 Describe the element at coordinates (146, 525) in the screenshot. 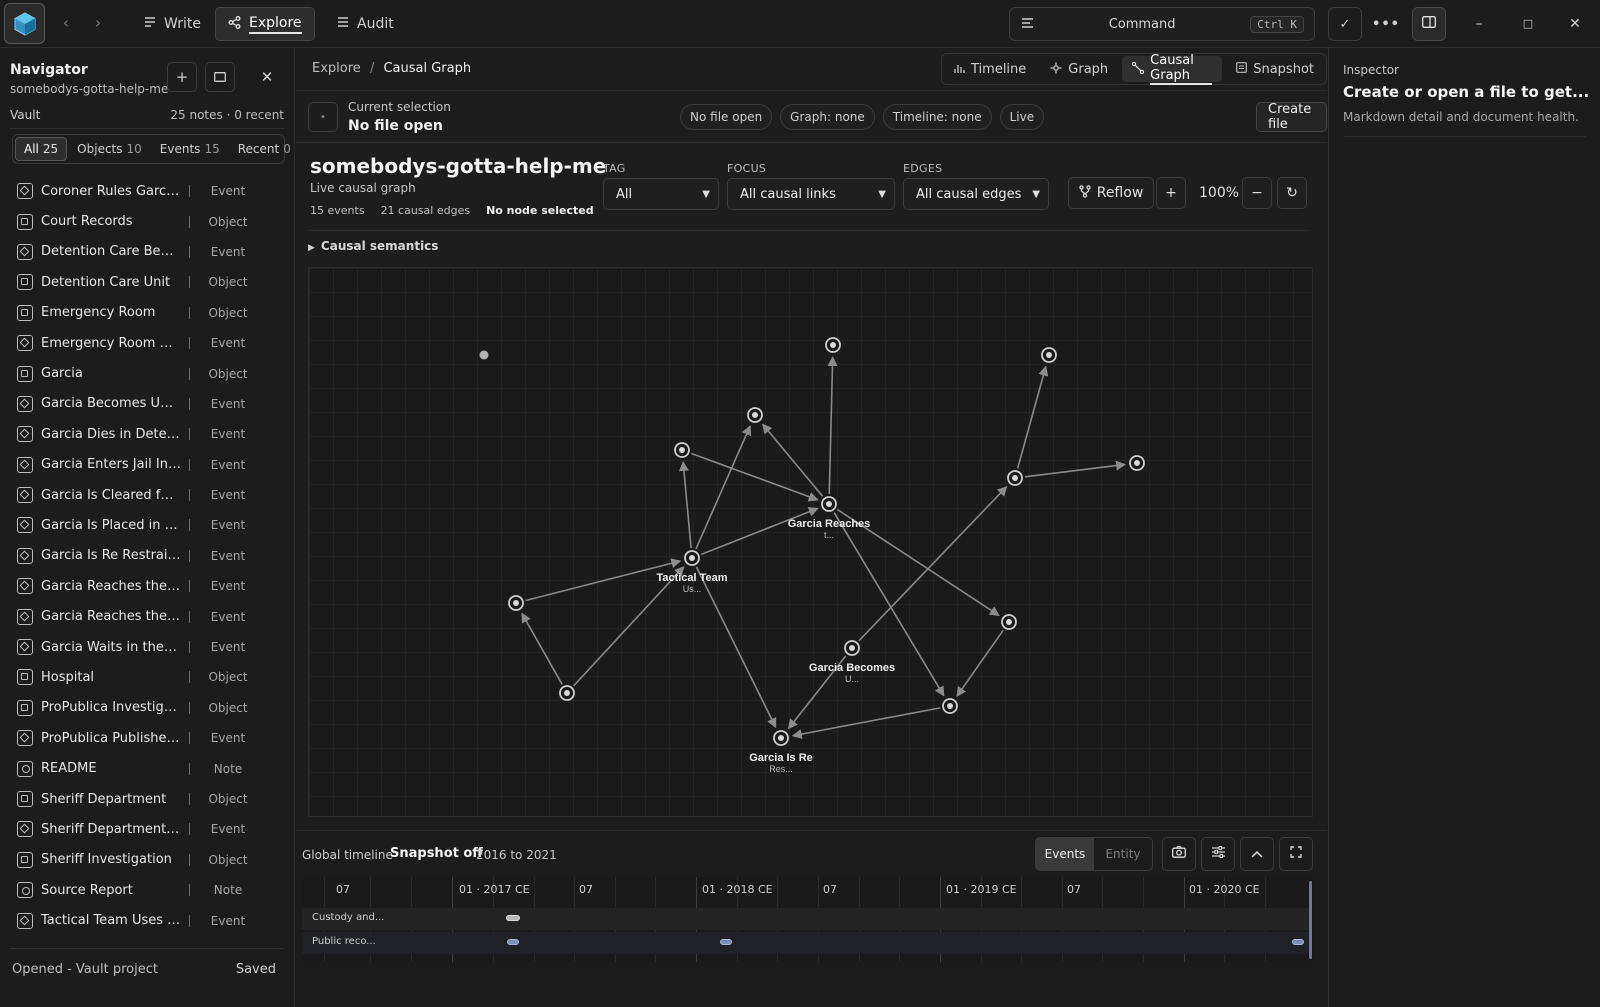

I see `file-list-item: Garcia Is Placed in Iso... Event` at that location.